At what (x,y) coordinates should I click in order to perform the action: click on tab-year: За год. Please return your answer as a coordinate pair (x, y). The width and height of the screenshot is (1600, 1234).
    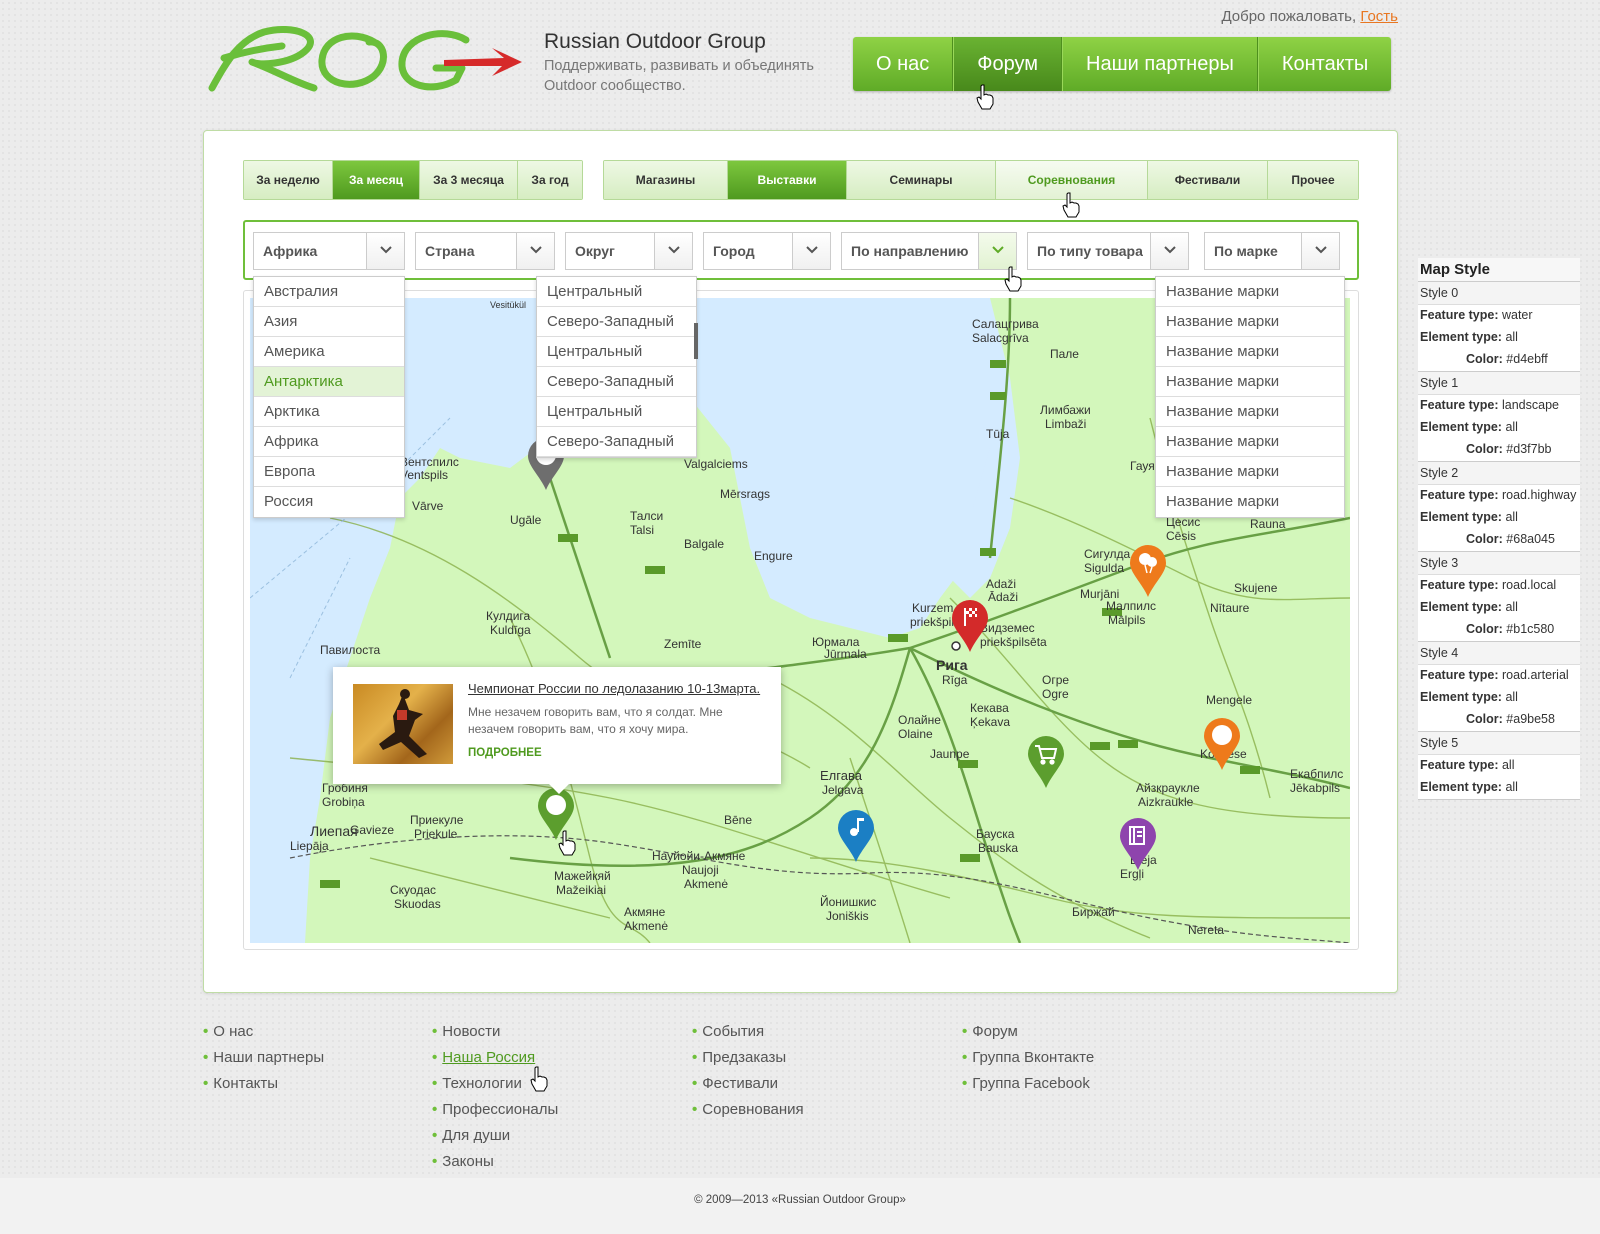
    Looking at the image, I should click on (550, 180).